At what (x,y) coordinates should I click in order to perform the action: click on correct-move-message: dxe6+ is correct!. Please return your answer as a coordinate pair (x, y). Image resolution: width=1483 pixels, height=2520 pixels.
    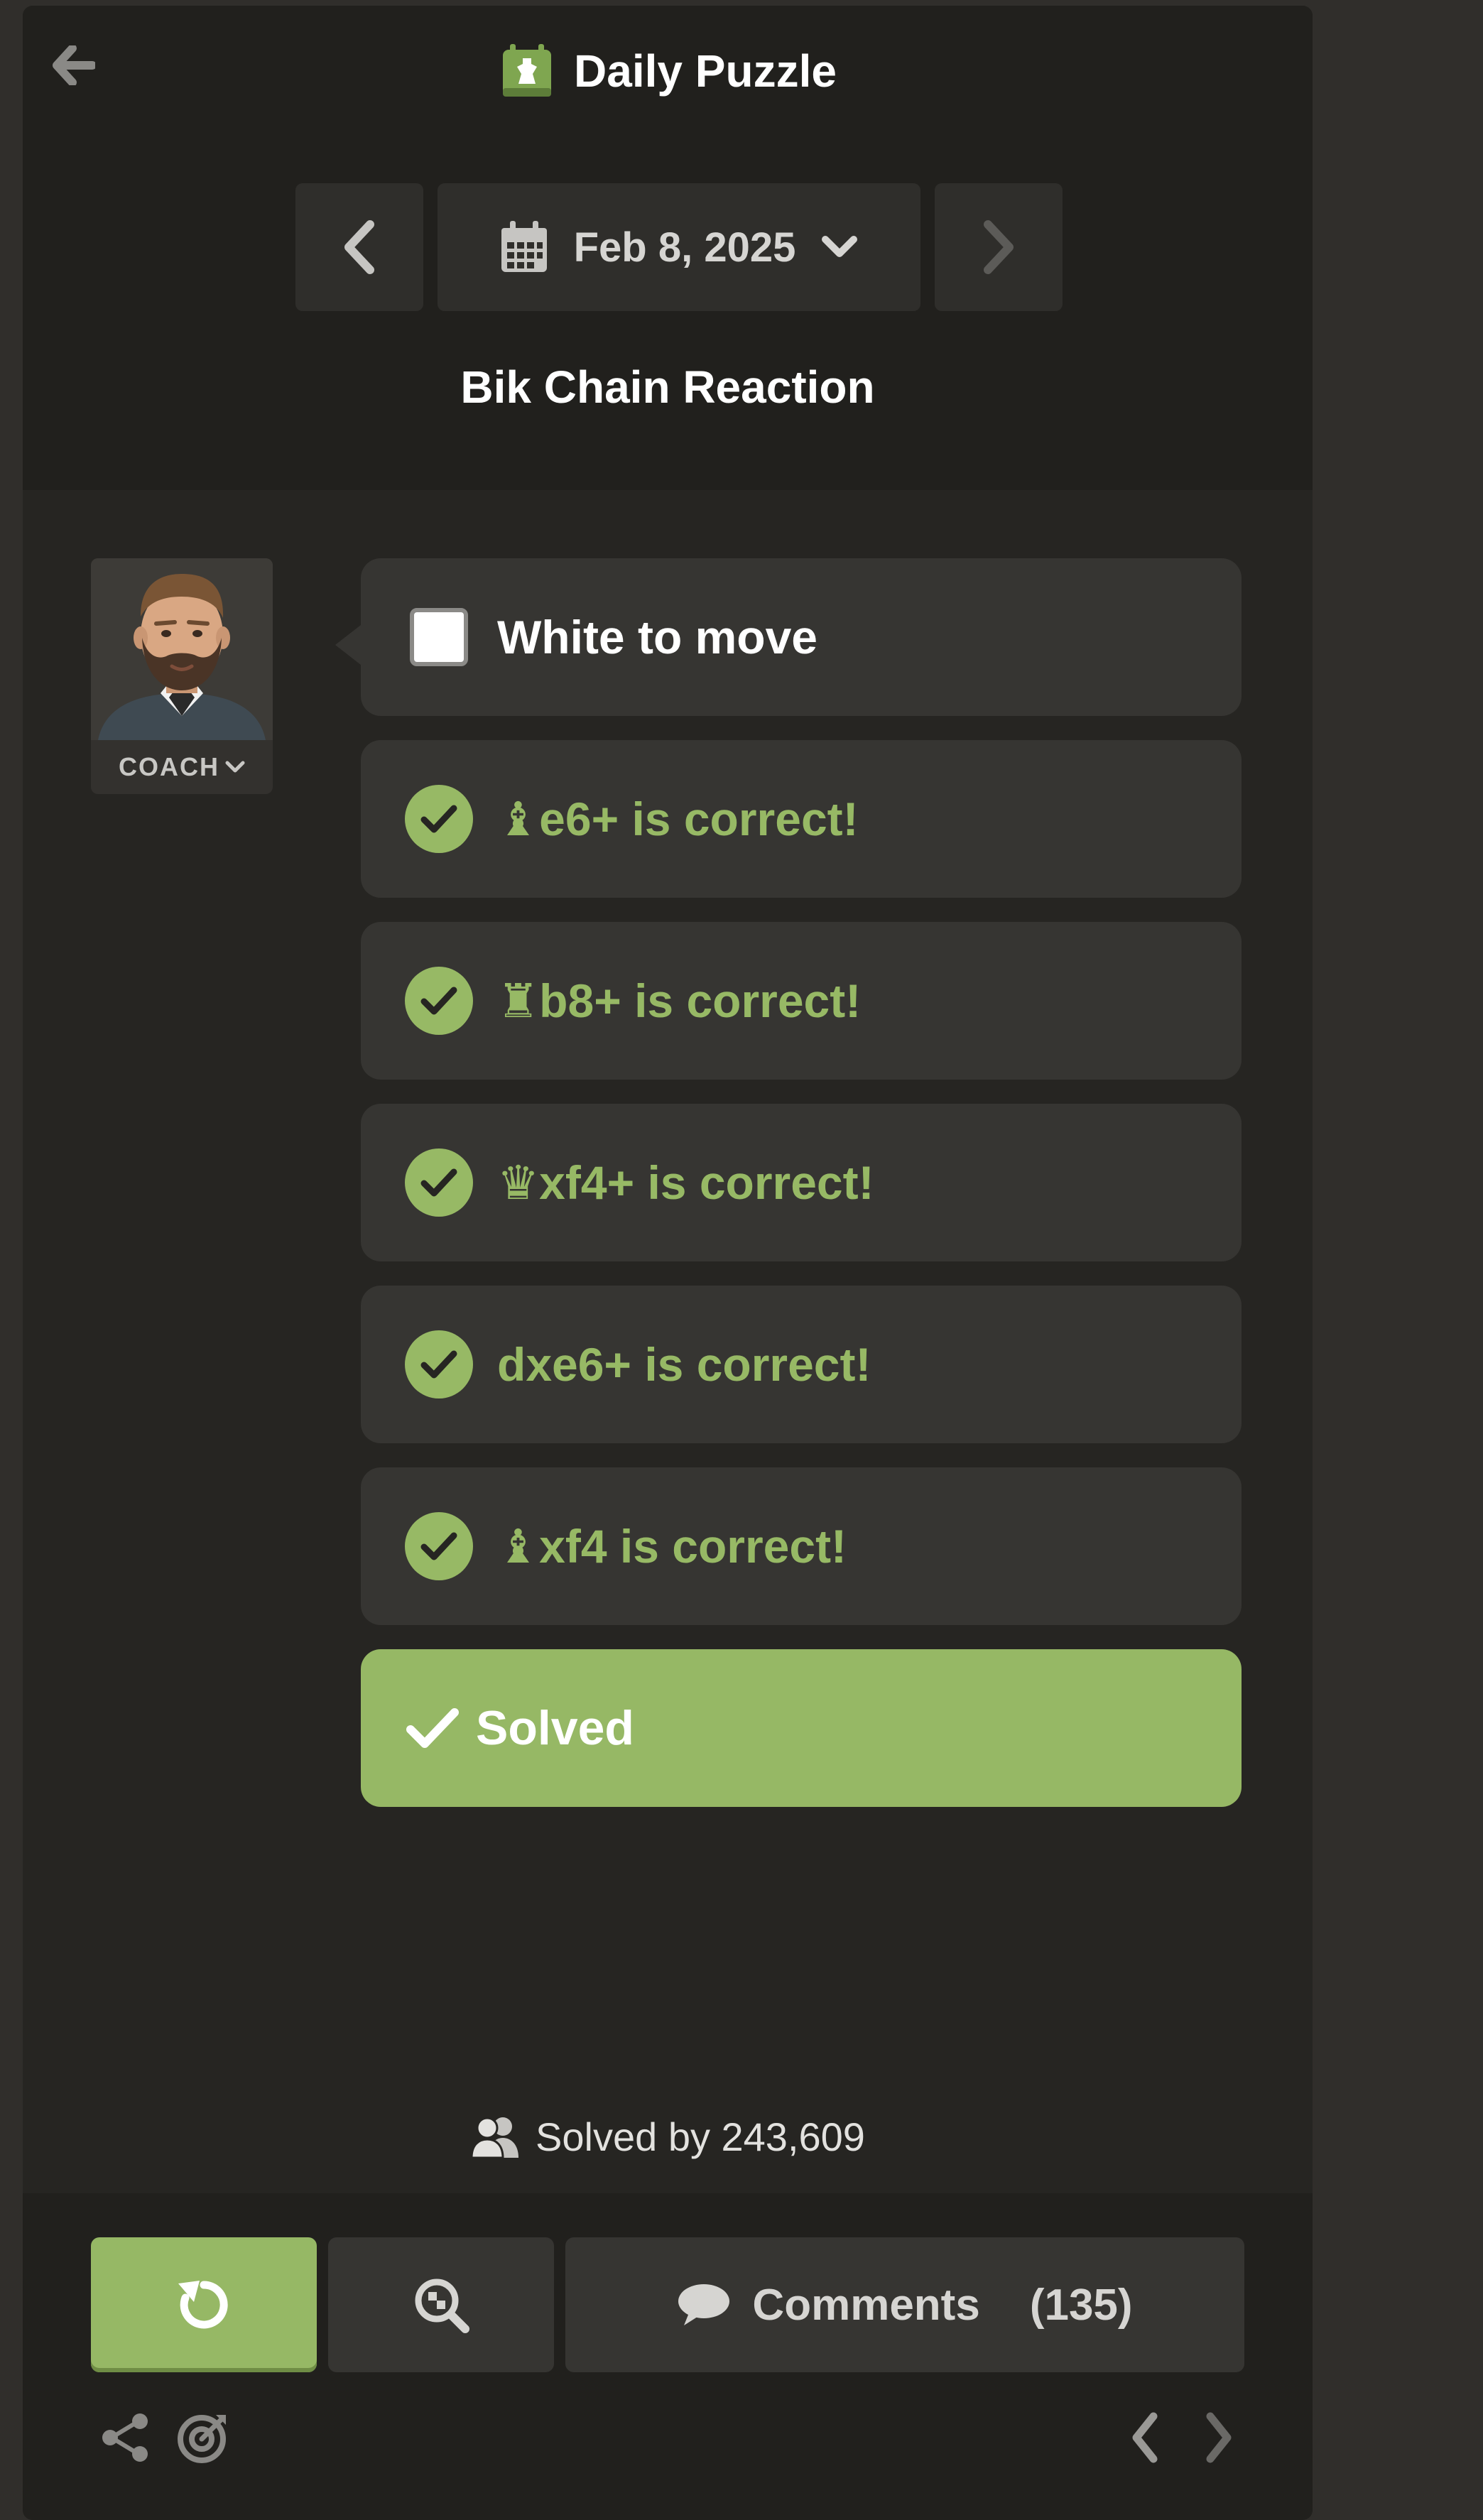
    Looking at the image, I should click on (802, 1365).